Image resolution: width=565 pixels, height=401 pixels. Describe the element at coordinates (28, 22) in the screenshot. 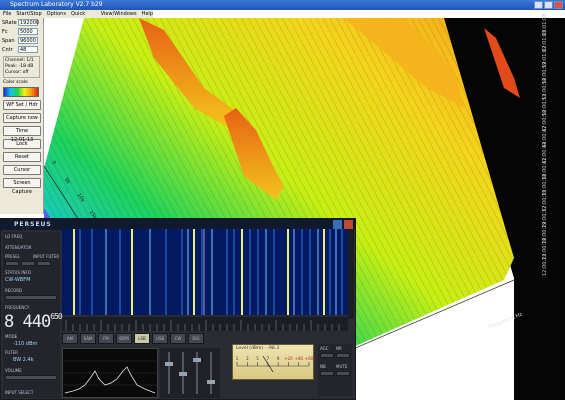

I see `srate-input: 192000` at that location.